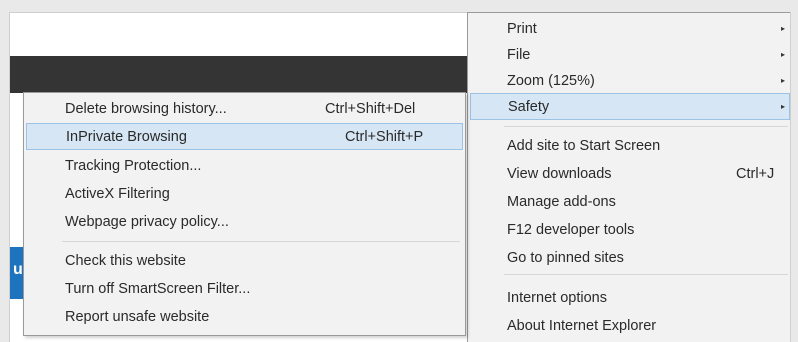 This screenshot has width=798, height=342. Describe the element at coordinates (384, 137) in the screenshot. I see `submenu-item-shortcut: Ctrl+Shift+P` at that location.